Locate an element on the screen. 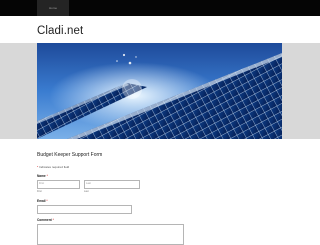 This screenshot has height=245, width=320. email-label: Email * is located at coordinates (42, 201).